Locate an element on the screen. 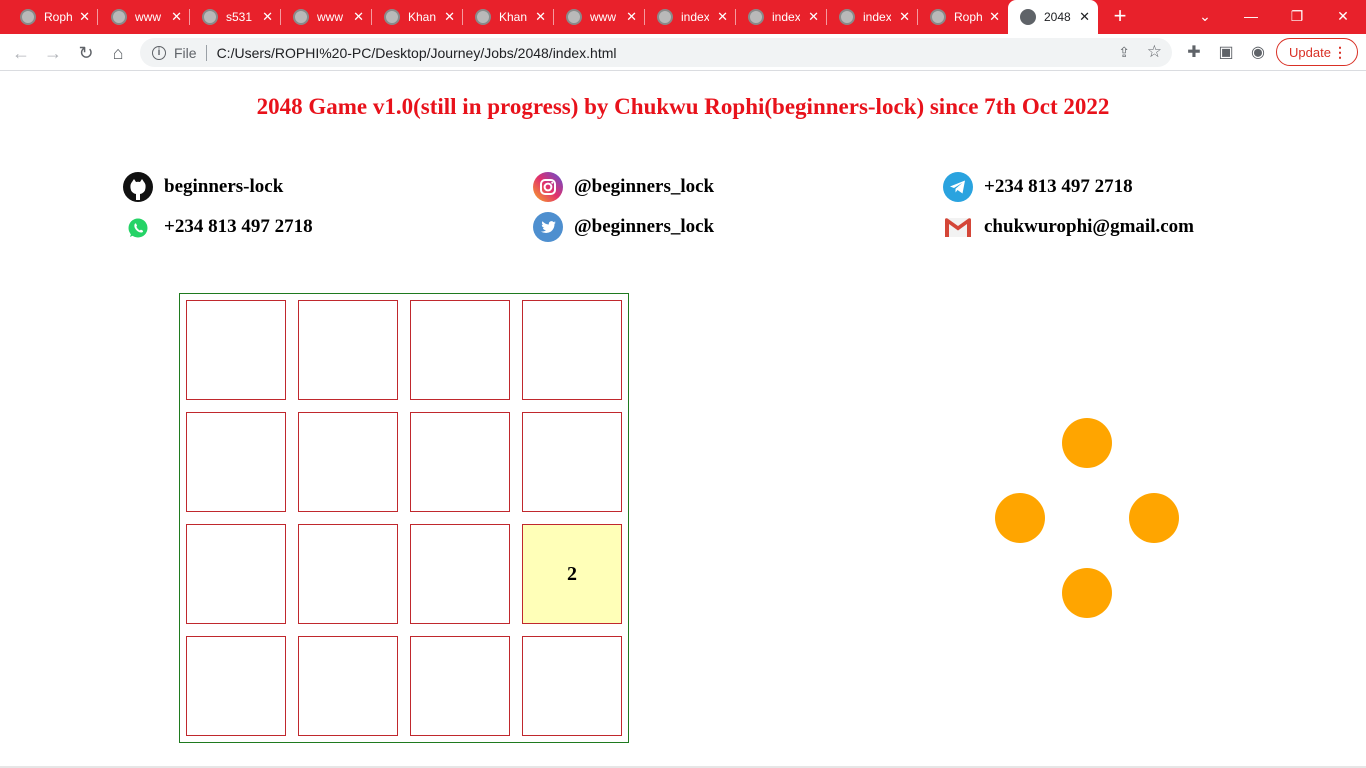  minimize-icon: — is located at coordinates (1251, 16).